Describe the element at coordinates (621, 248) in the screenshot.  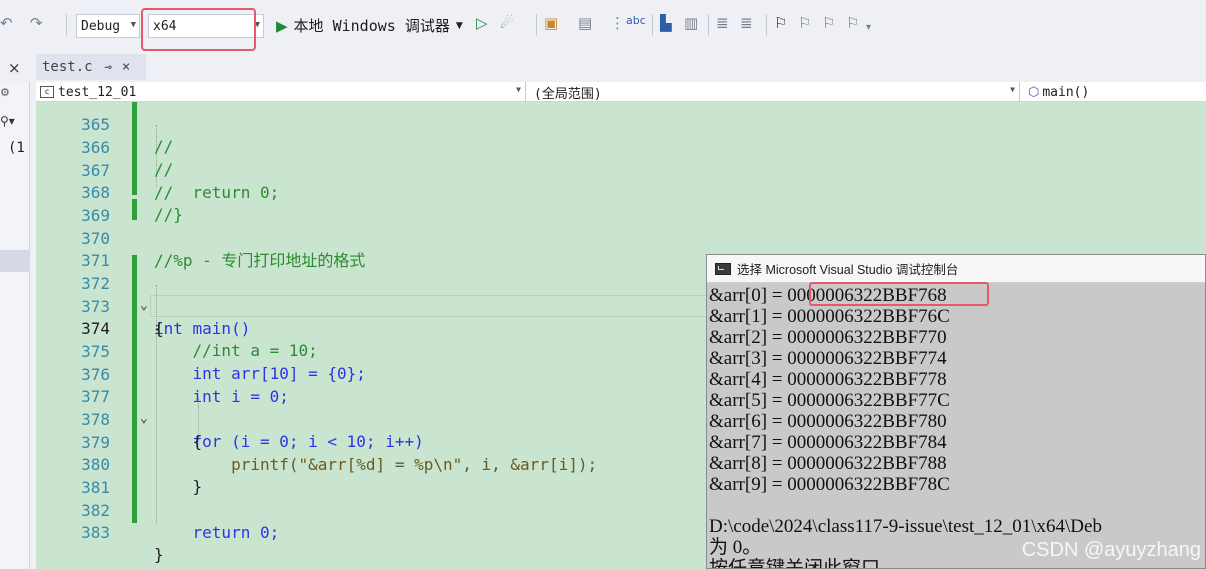
I see `code-line: 371` at that location.